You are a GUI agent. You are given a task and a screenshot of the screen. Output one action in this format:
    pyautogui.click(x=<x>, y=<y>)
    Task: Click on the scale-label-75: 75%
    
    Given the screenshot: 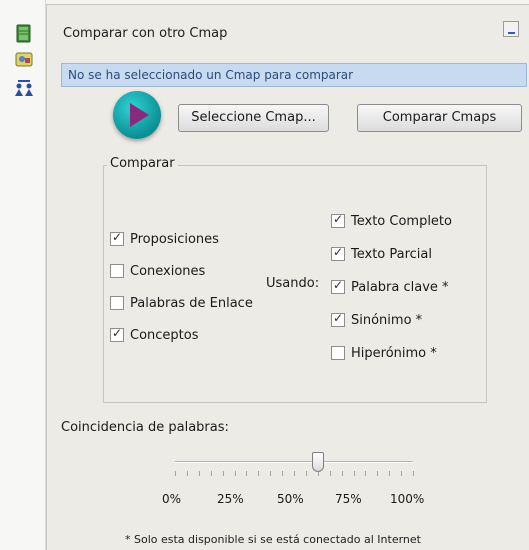 What is the action you would take?
    pyautogui.click(x=348, y=499)
    